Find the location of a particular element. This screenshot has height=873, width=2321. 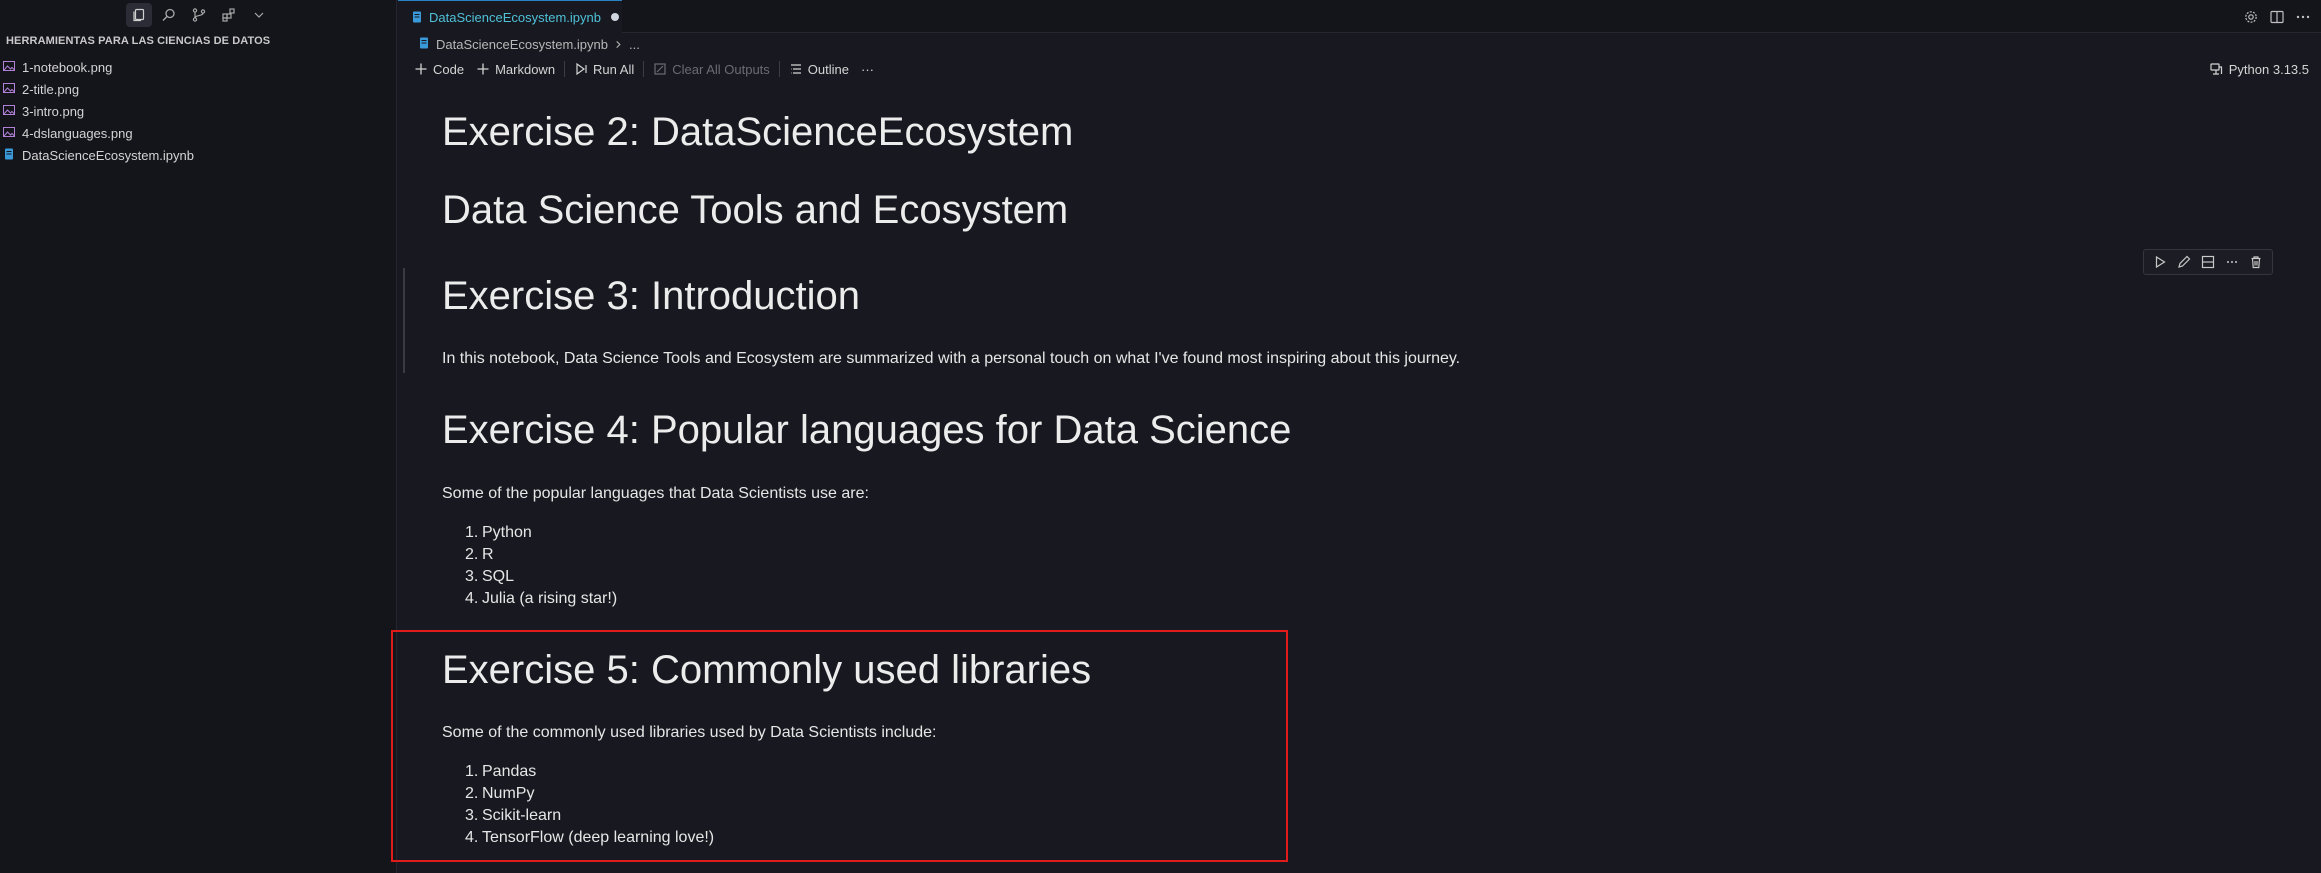

heading-exercise-3: Exercise 3: Introduction is located at coordinates (651, 296).